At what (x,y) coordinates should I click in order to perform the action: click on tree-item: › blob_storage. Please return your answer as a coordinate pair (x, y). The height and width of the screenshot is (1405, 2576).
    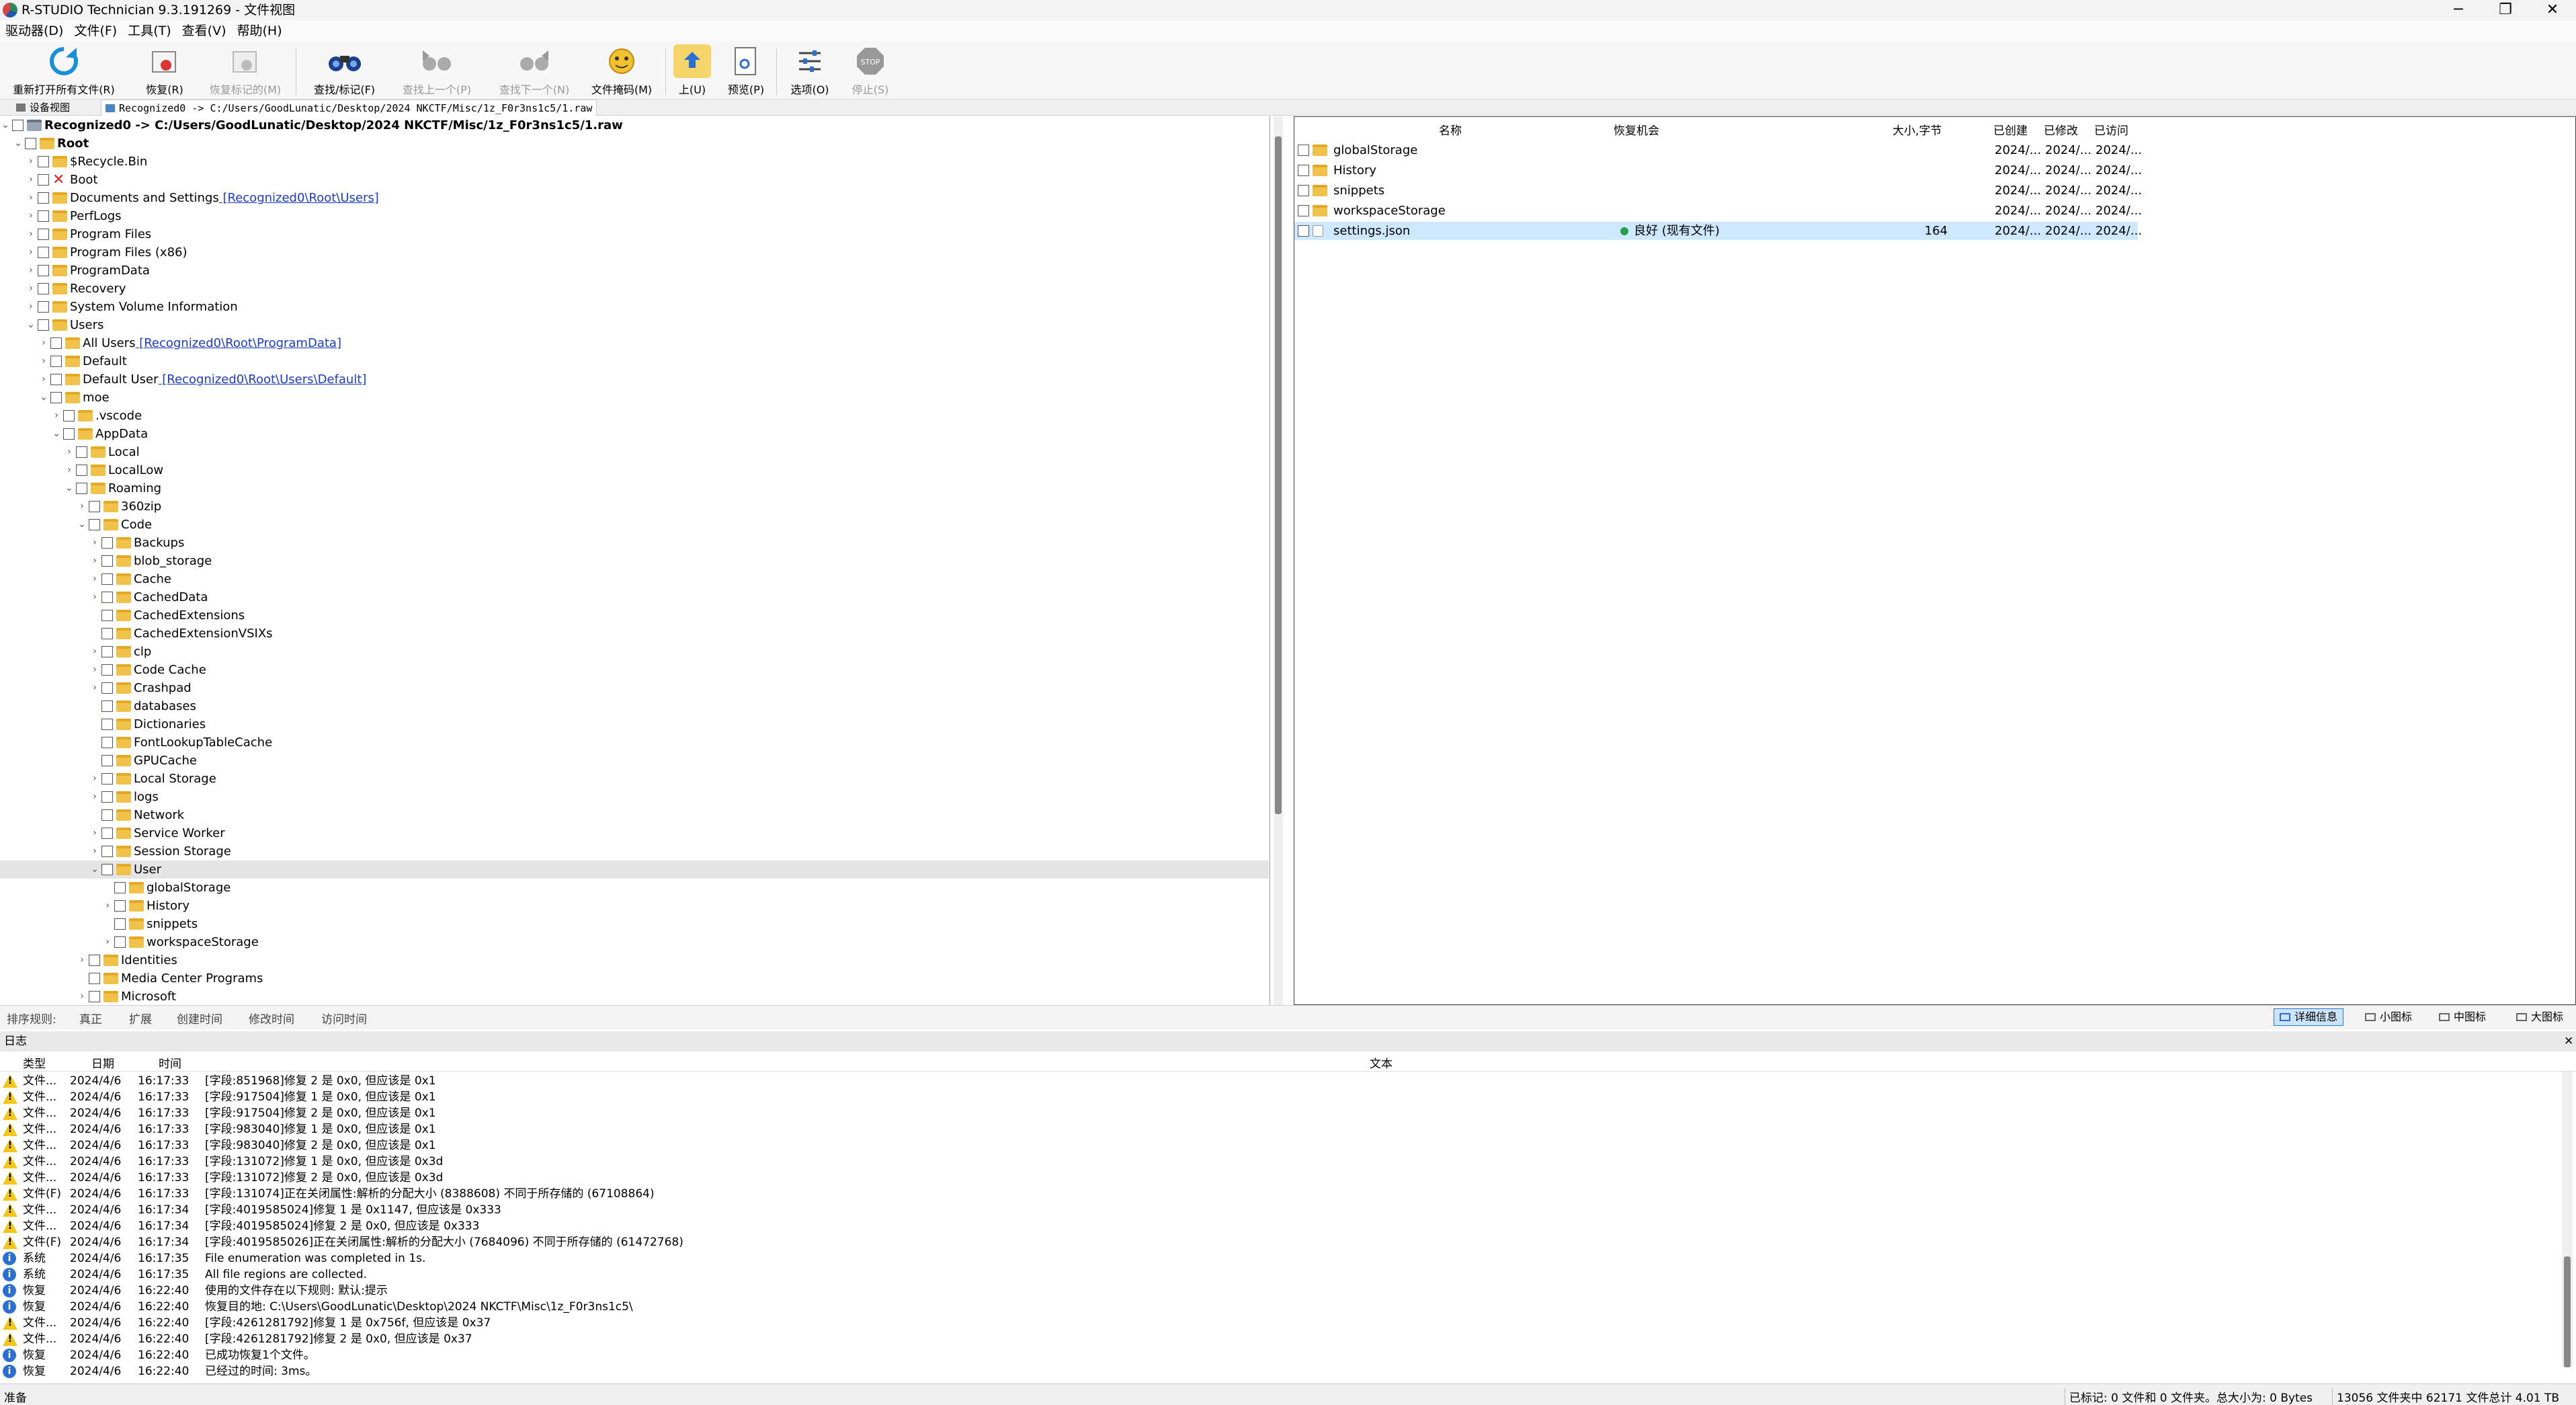
    Looking at the image, I should click on (634, 561).